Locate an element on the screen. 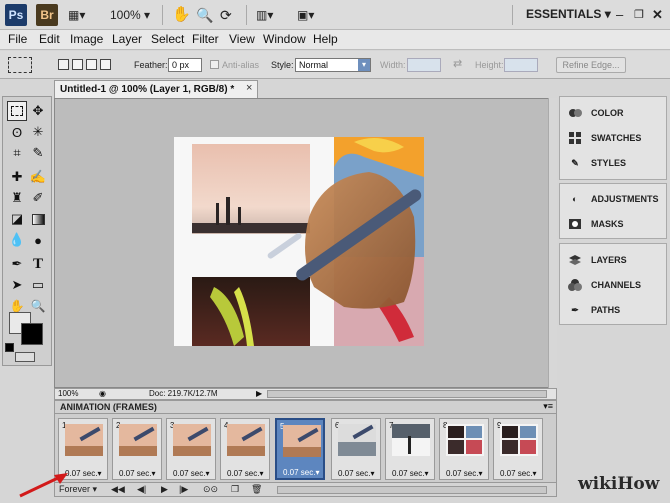 Image resolution: width=670 pixels, height=503 pixels. history-brush-tool-icon: ✐ is located at coordinates (38, 198).